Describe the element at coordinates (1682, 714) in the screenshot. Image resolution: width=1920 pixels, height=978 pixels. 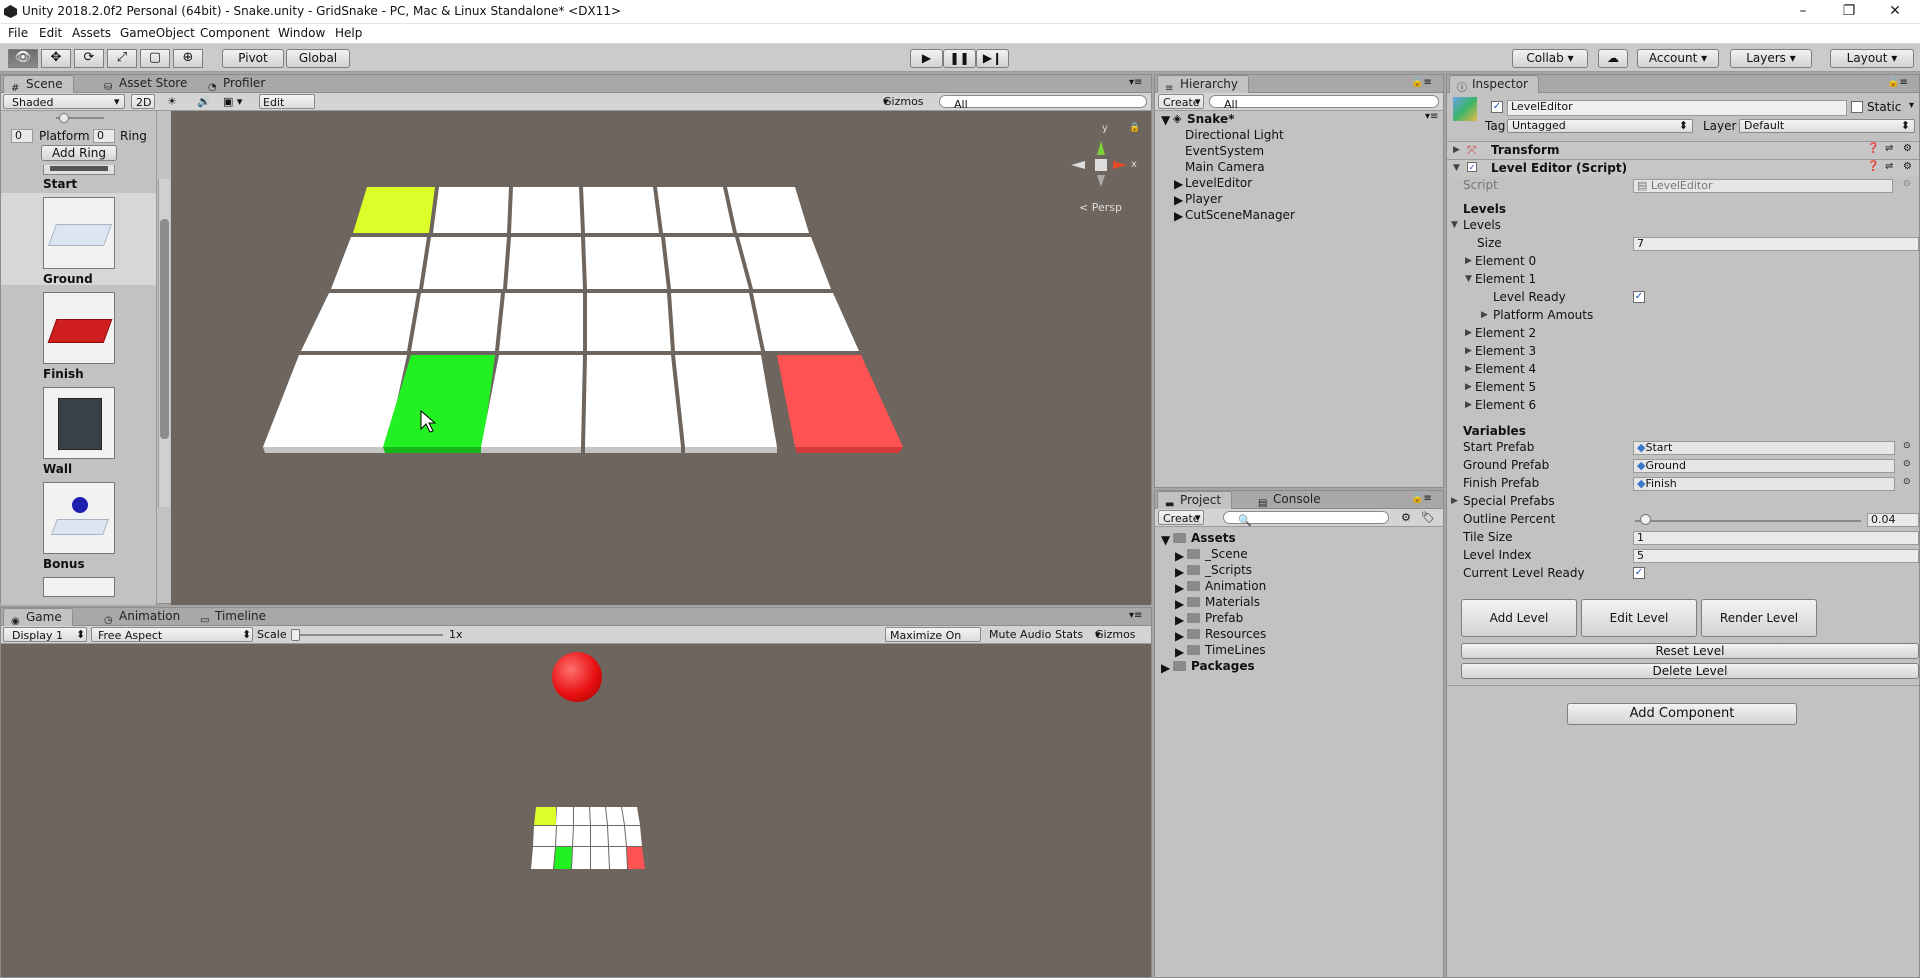
I see `add-component-button: Add Component` at that location.